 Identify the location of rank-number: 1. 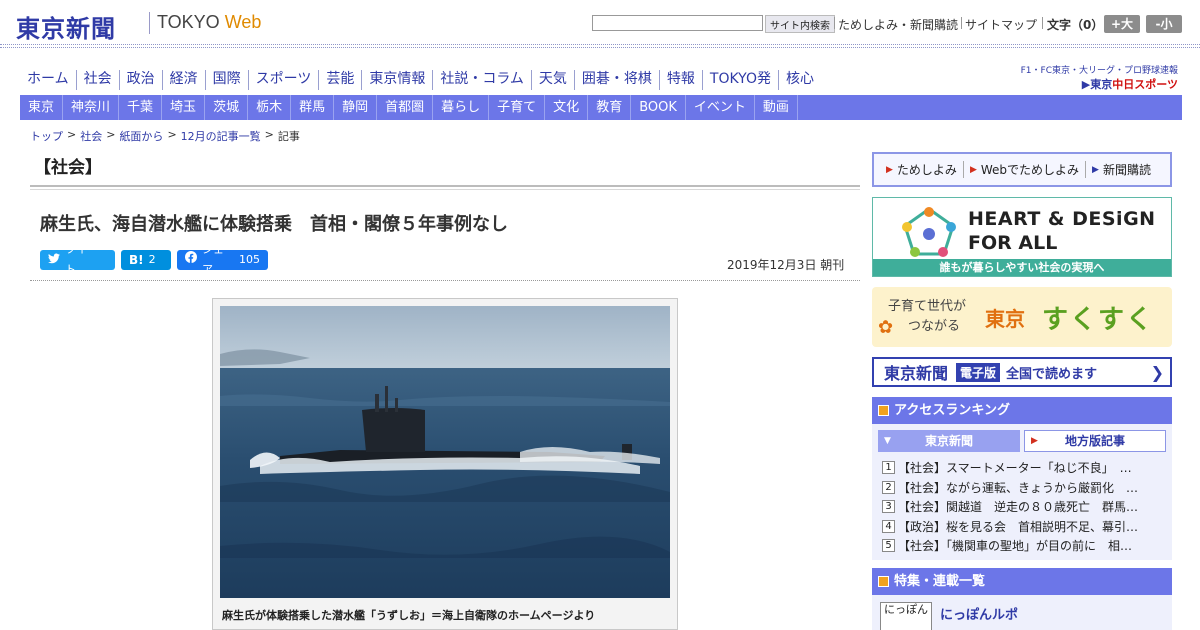
(888, 468).